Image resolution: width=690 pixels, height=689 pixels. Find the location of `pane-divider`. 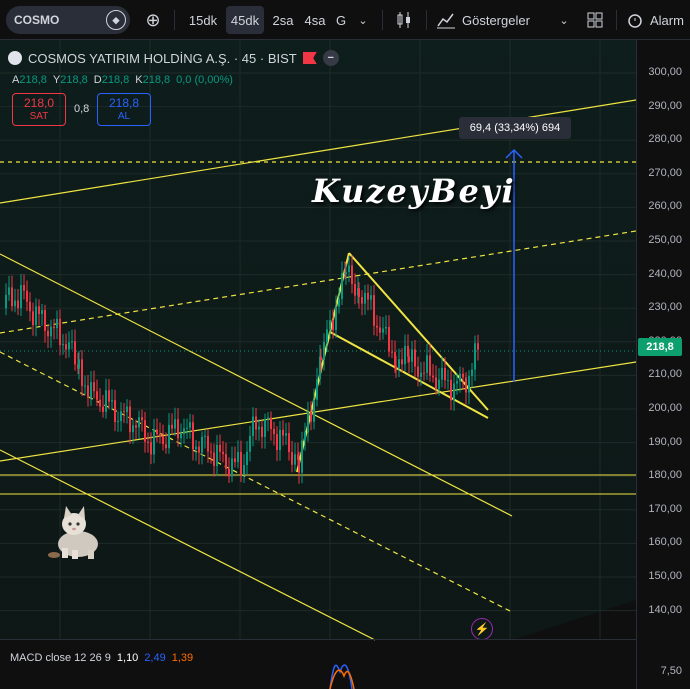

pane-divider is located at coordinates (345, 639).